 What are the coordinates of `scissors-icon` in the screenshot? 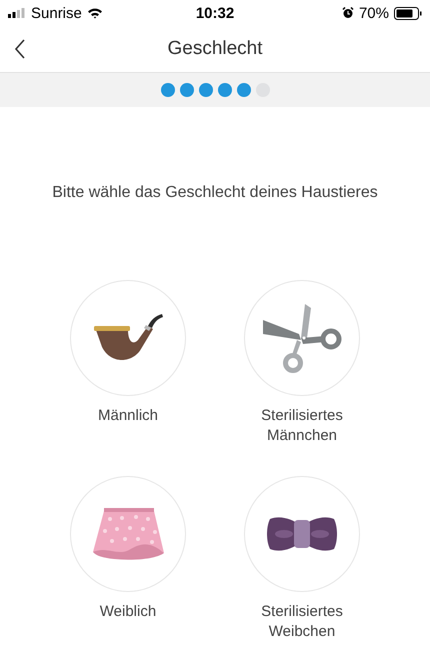 It's located at (302, 338).